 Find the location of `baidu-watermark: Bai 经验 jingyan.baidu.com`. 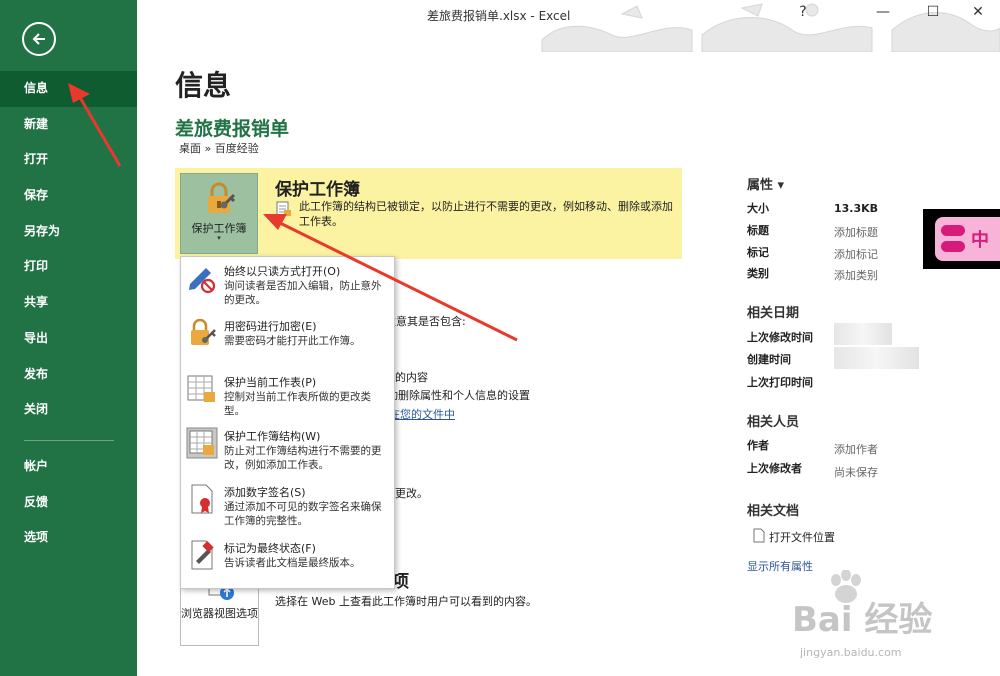

baidu-watermark: Bai 经验 jingyan.baidu.com is located at coordinates (880, 623).